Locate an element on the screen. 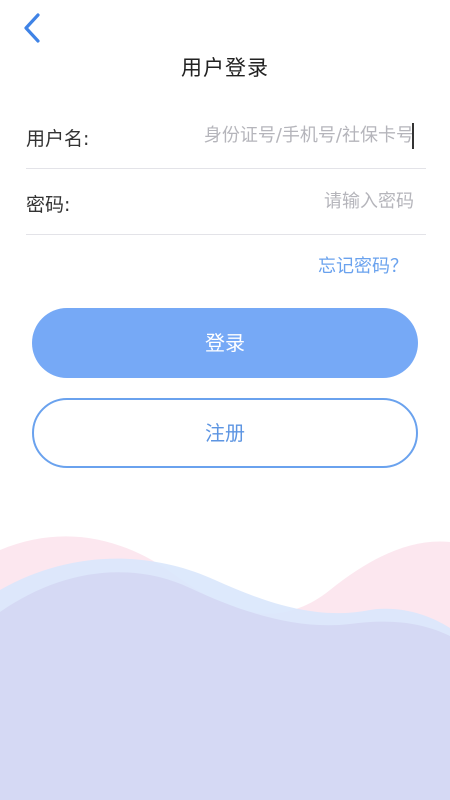 The image size is (450, 800). text-caret is located at coordinates (413, 136).